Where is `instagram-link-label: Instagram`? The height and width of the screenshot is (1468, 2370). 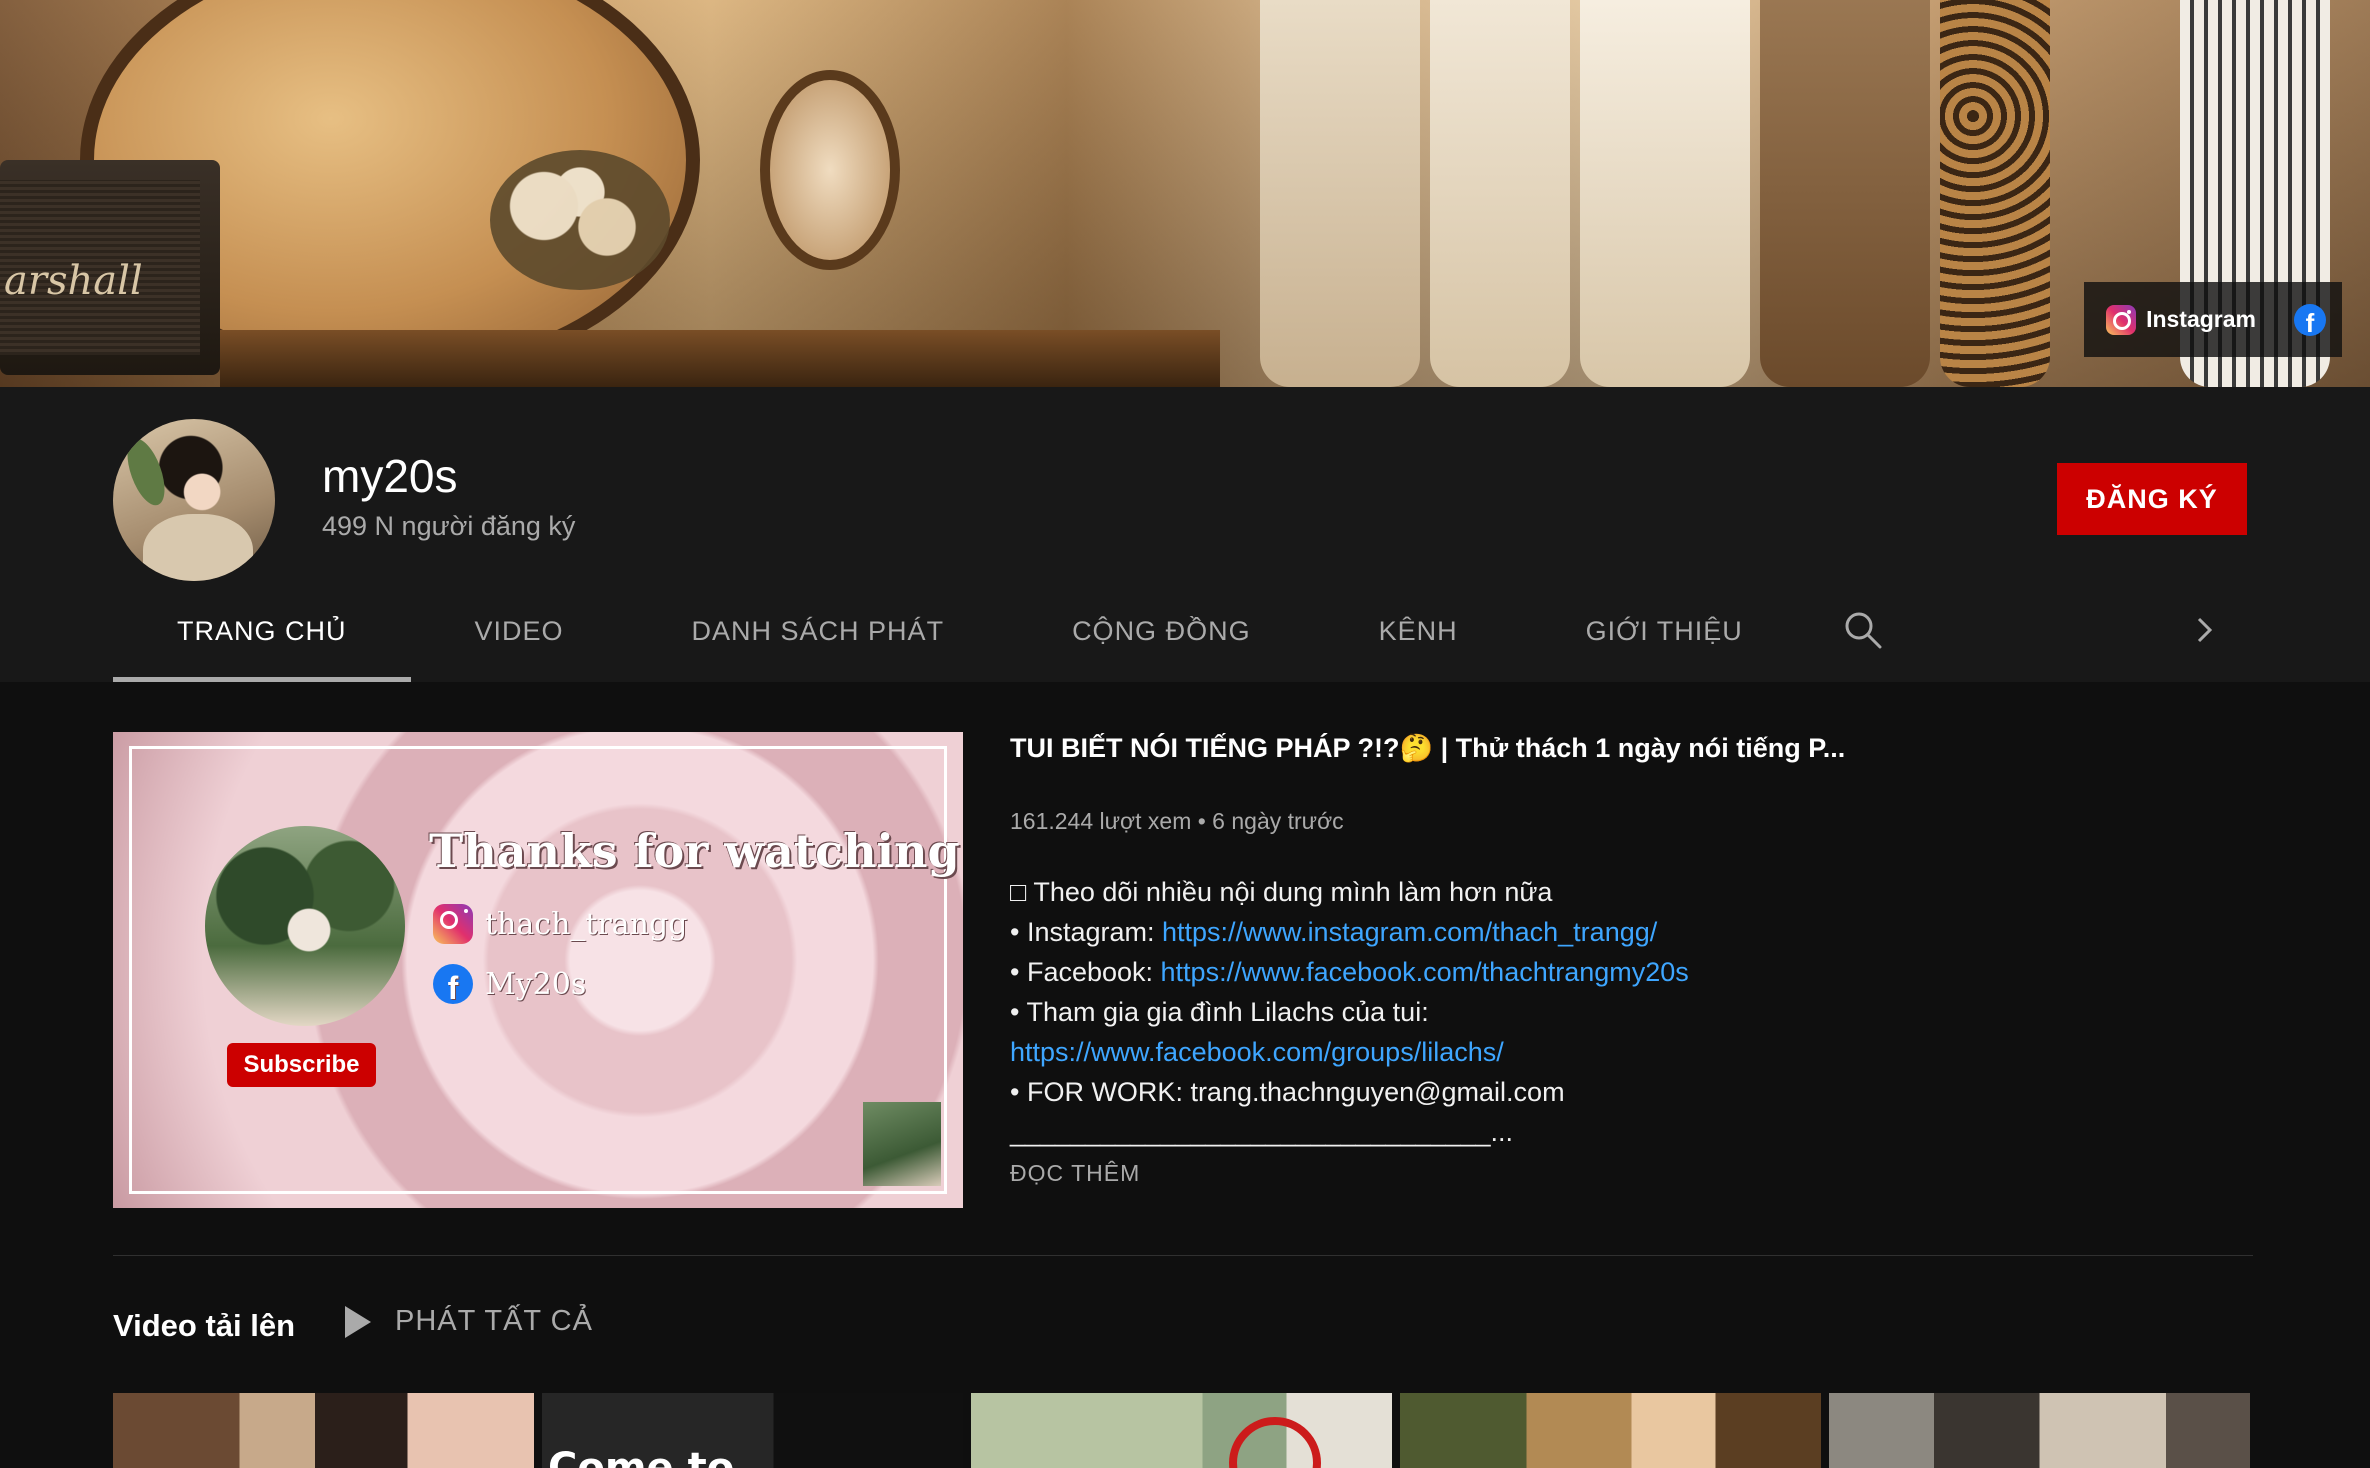 instagram-link-label: Instagram is located at coordinates (2201, 319).